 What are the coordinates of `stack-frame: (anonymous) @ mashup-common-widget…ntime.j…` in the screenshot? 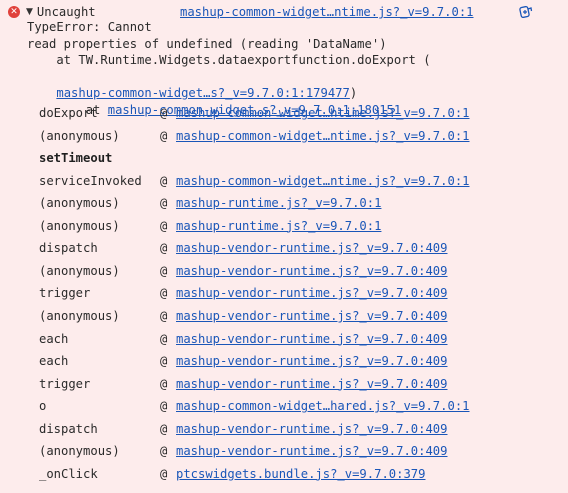 It's located at (284, 136).